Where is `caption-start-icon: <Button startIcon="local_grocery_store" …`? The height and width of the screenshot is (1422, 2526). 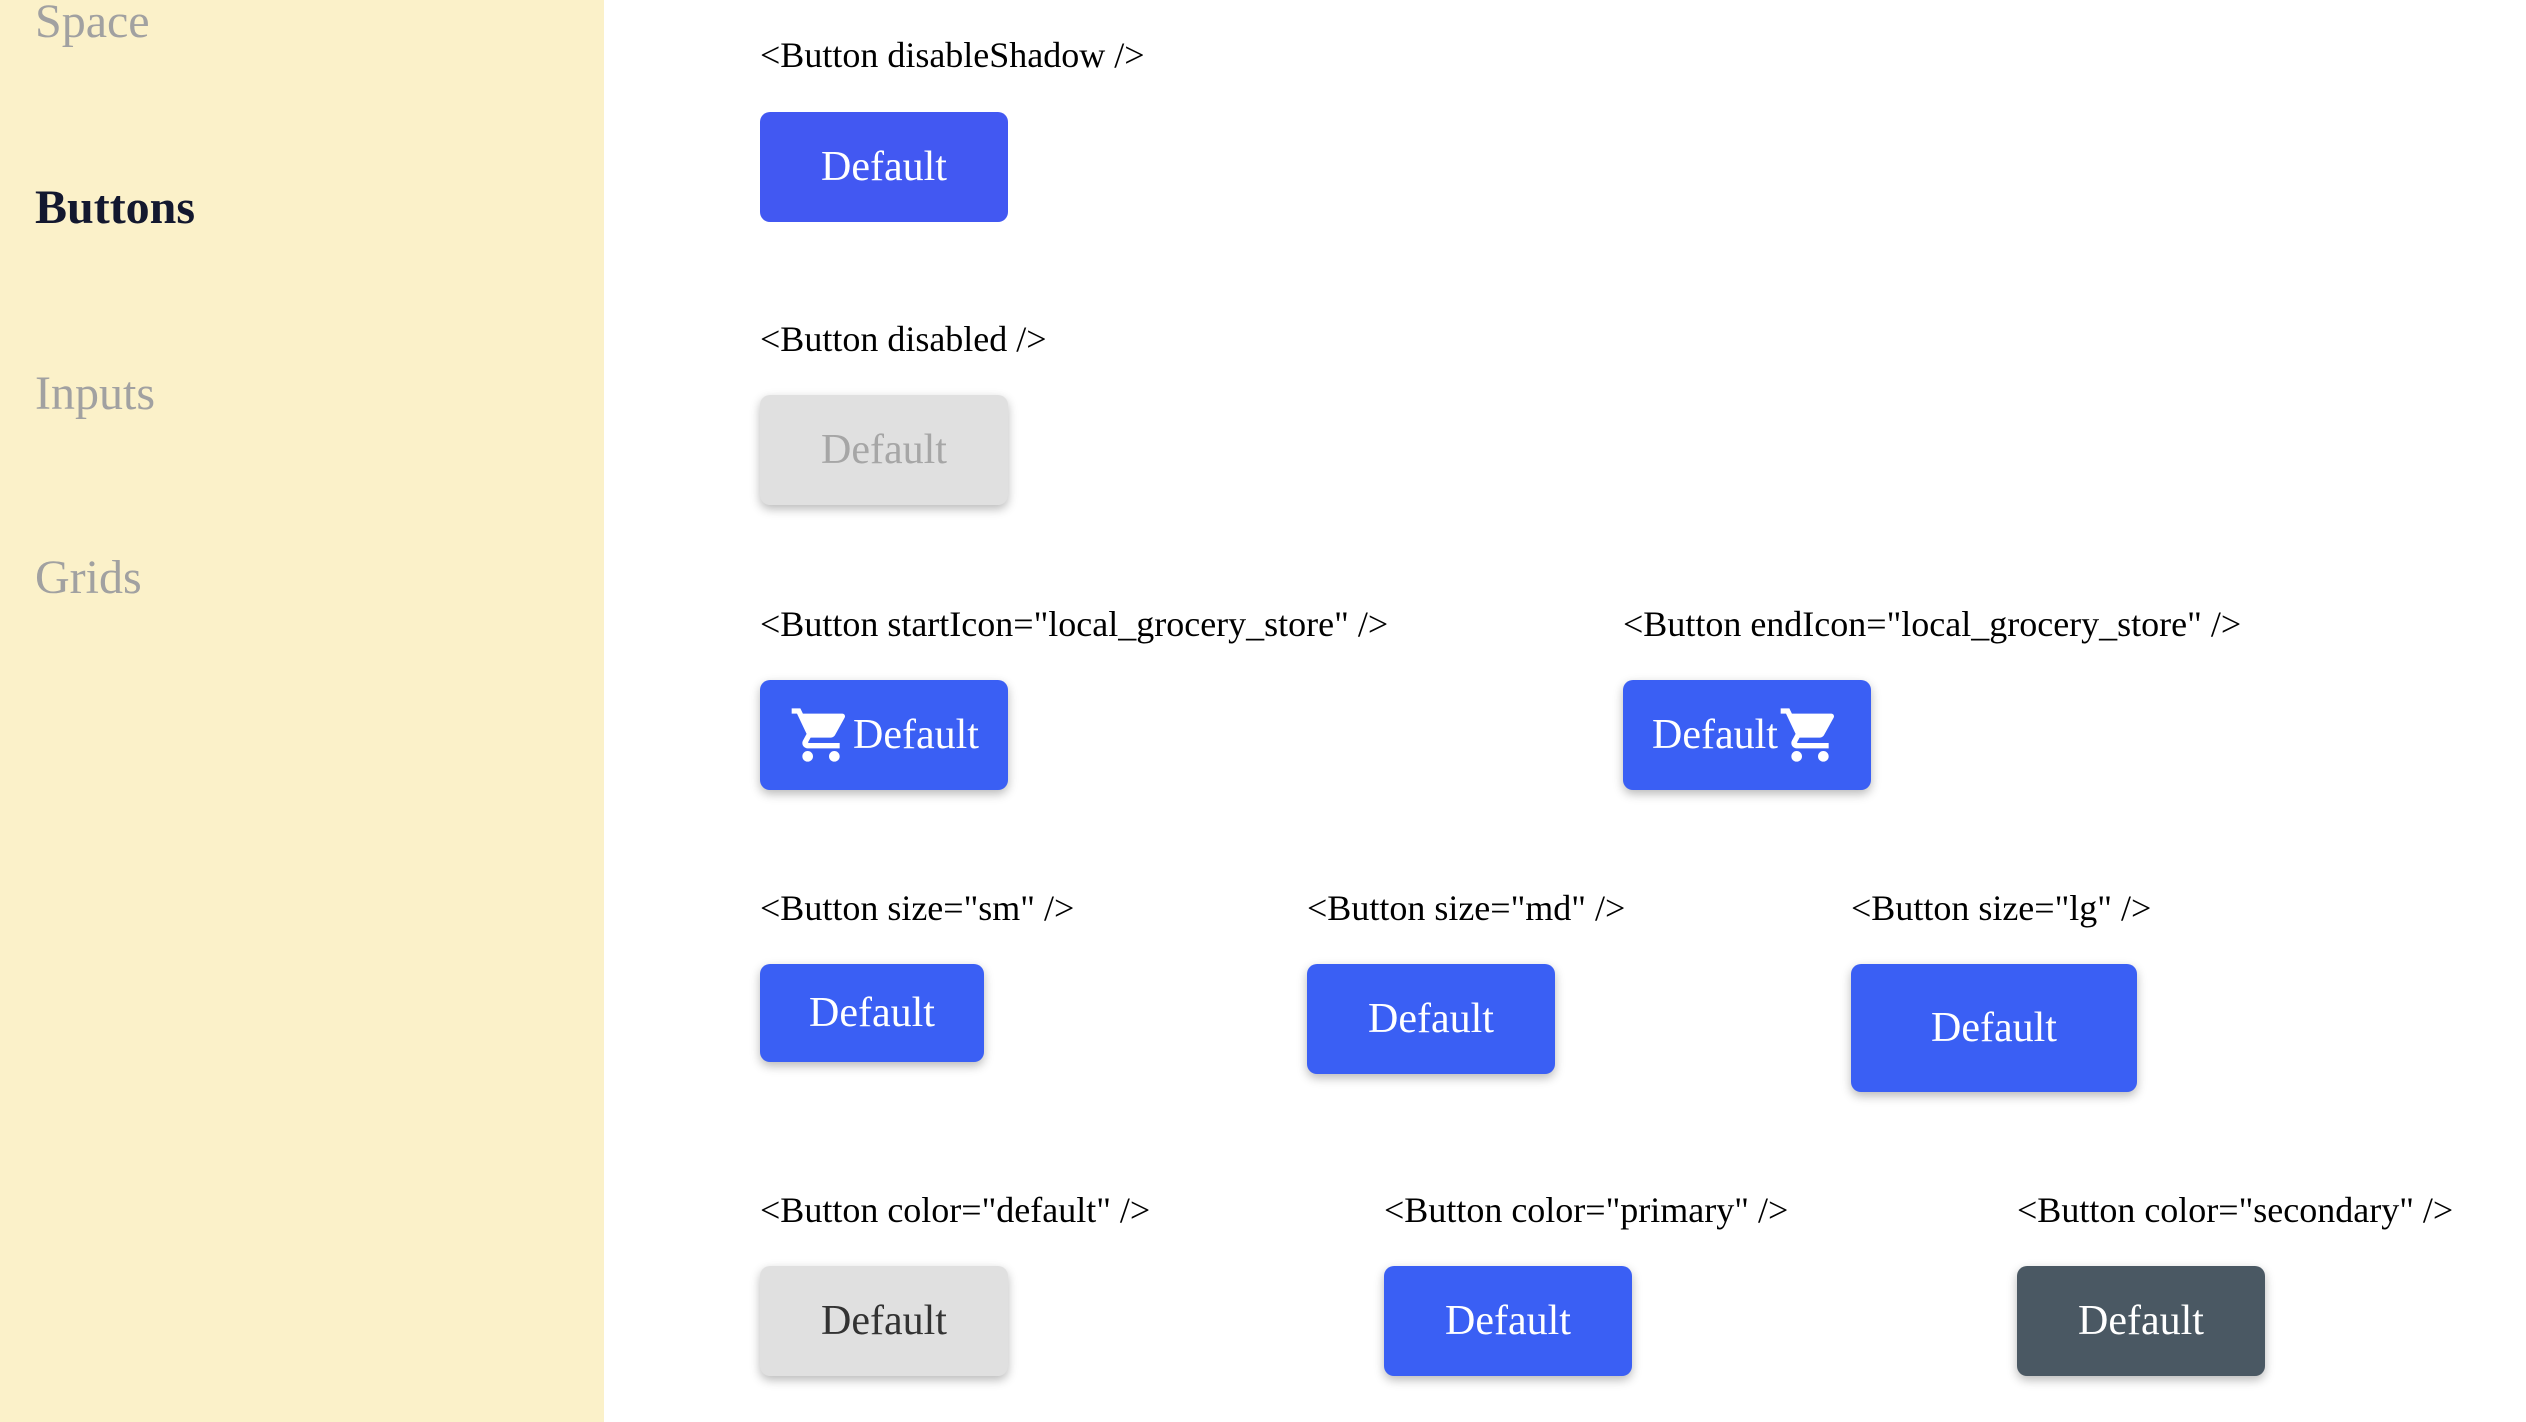 caption-start-icon: <Button startIcon="local_grocery_store" … is located at coordinates (1074, 624).